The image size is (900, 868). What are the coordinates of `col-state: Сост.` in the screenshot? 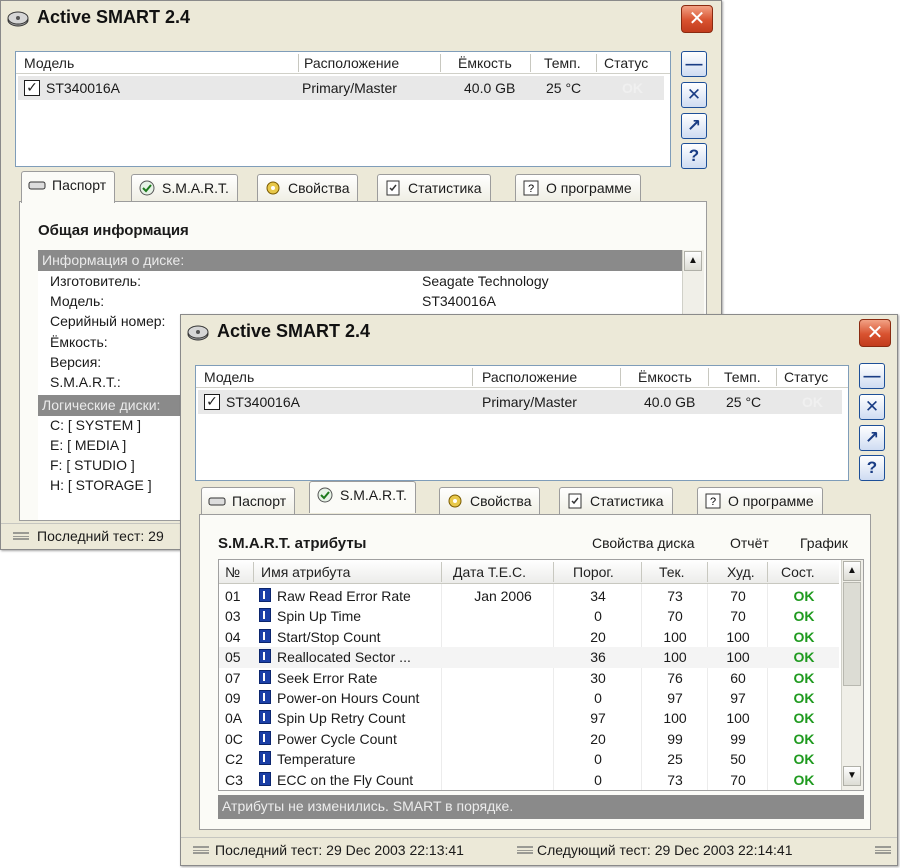 It's located at (798, 572).